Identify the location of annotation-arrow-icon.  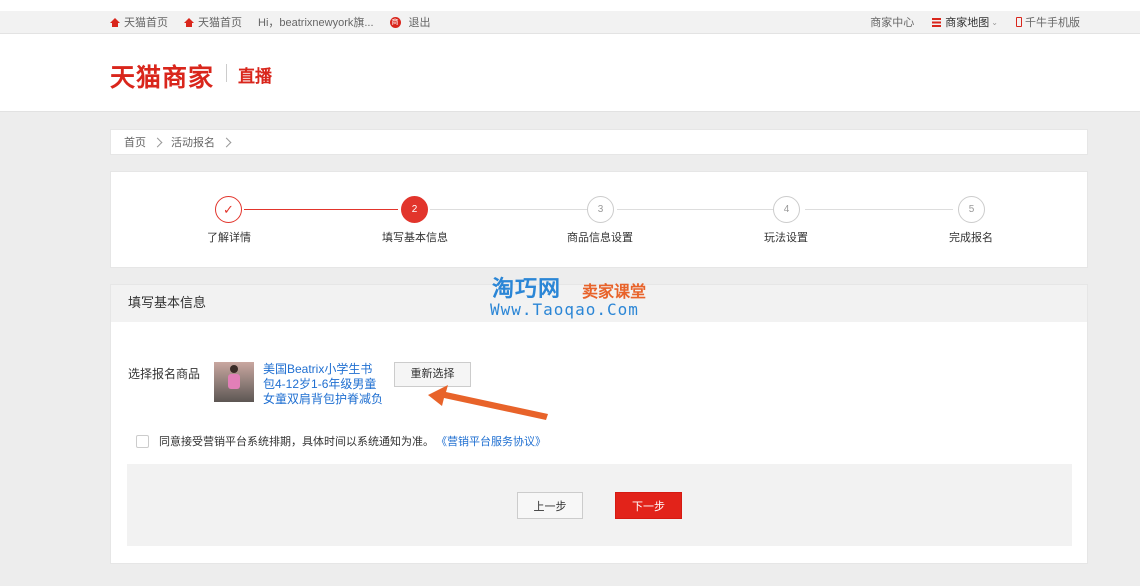
(488, 402).